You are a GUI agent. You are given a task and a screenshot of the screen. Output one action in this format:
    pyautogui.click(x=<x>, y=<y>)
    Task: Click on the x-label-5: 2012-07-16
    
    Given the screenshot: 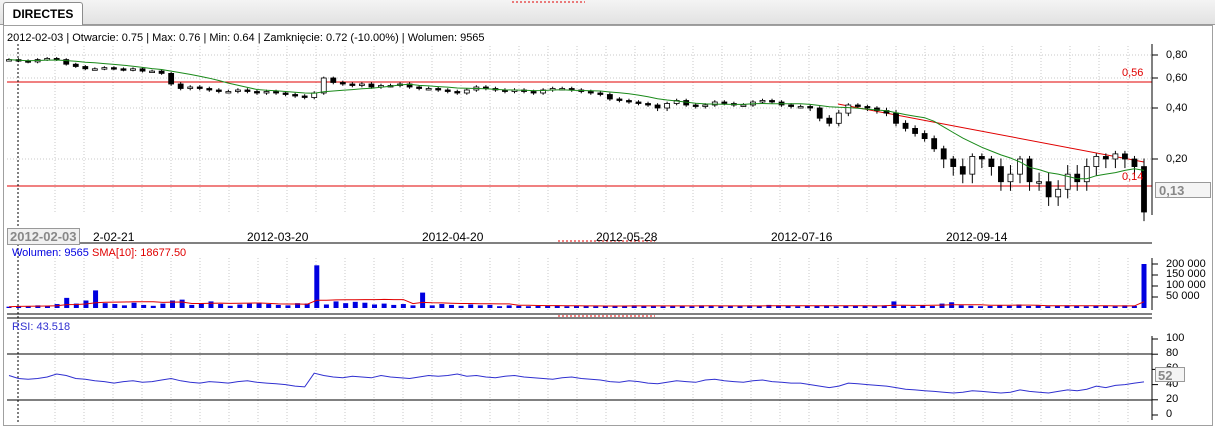 What is the action you would take?
    pyautogui.click(x=802, y=237)
    